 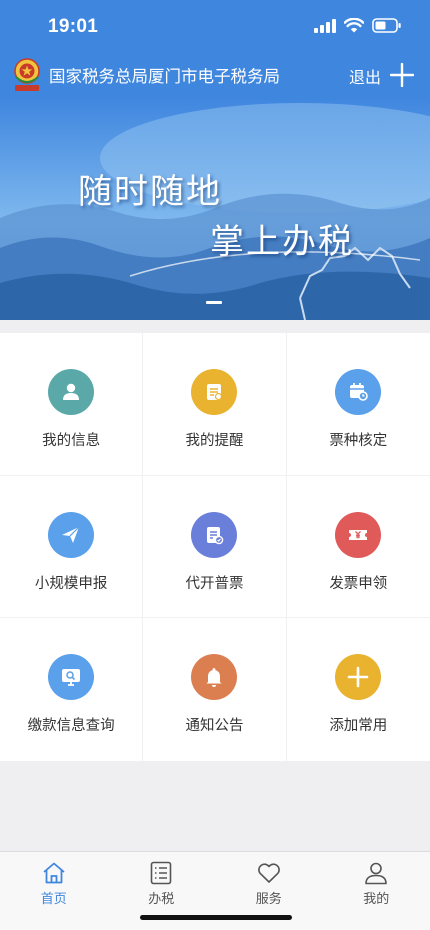 I want to click on logout-button: 退出, so click(x=365, y=76).